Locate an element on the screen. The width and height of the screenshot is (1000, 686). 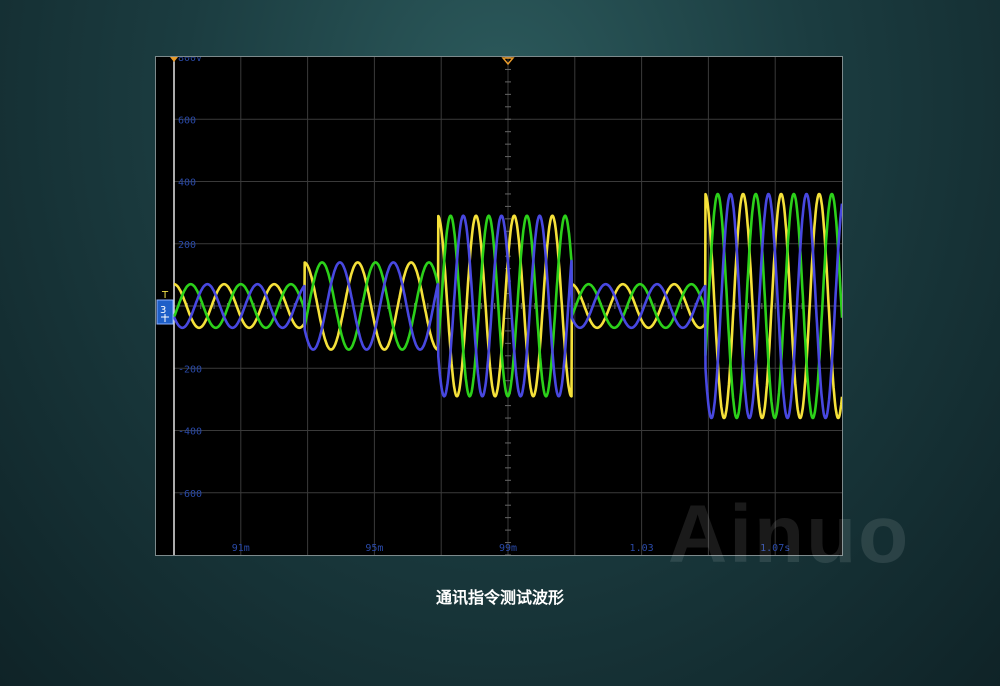
x-tick-label: 99m is located at coordinates (508, 548).